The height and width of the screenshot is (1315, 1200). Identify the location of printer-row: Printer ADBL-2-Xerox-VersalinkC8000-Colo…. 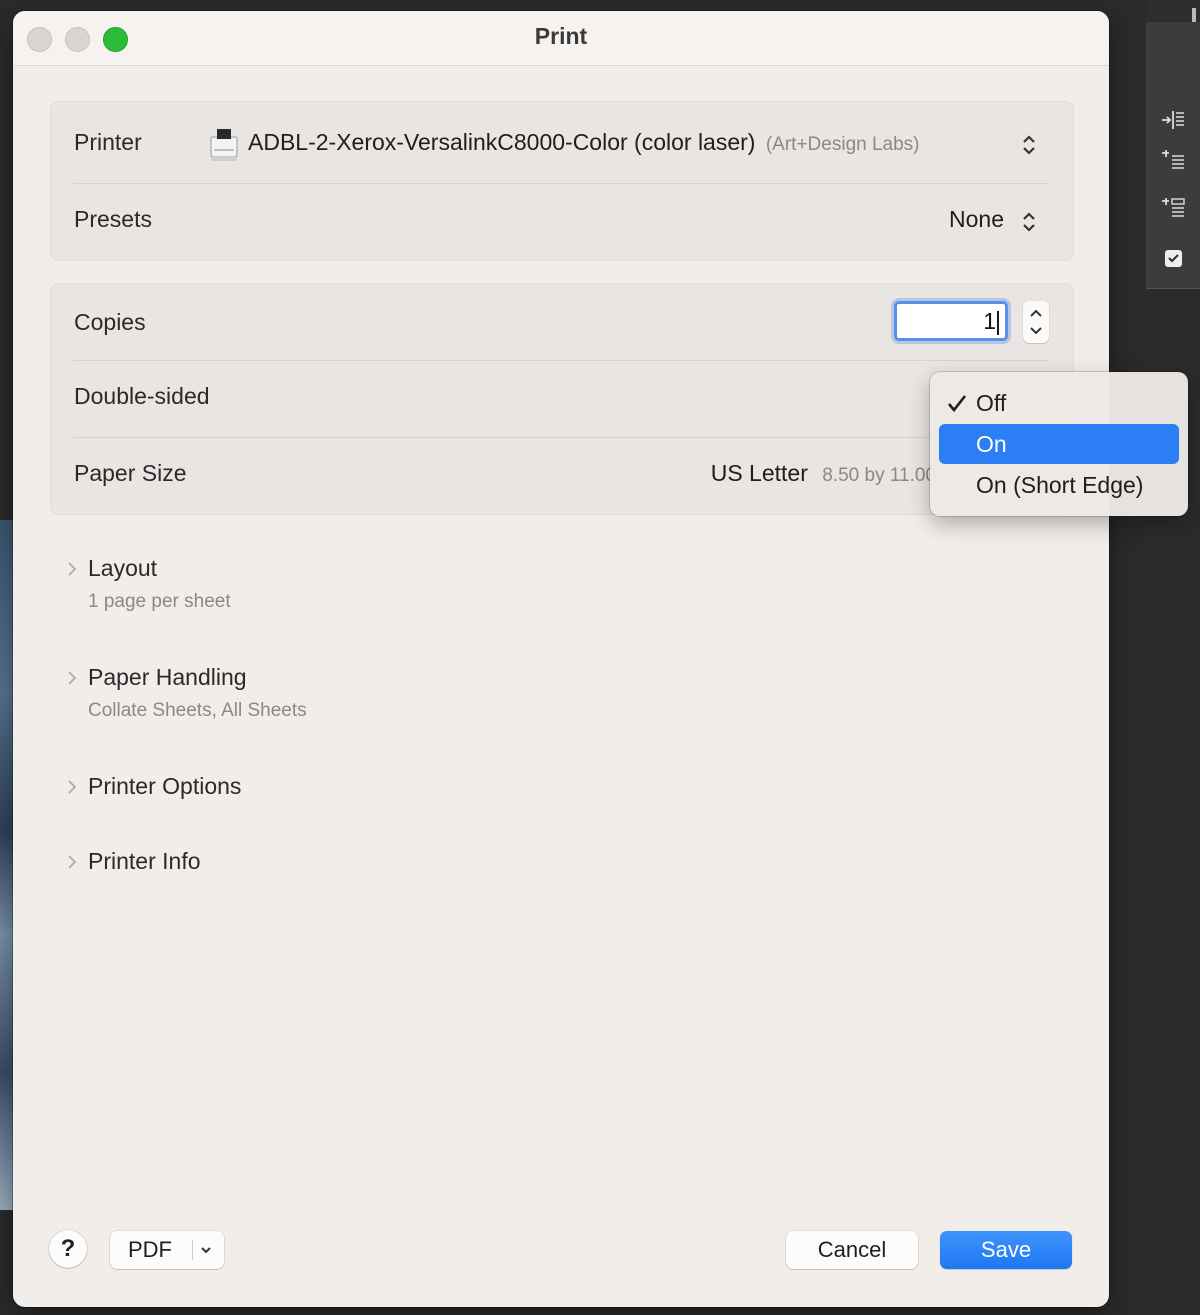
(562, 142).